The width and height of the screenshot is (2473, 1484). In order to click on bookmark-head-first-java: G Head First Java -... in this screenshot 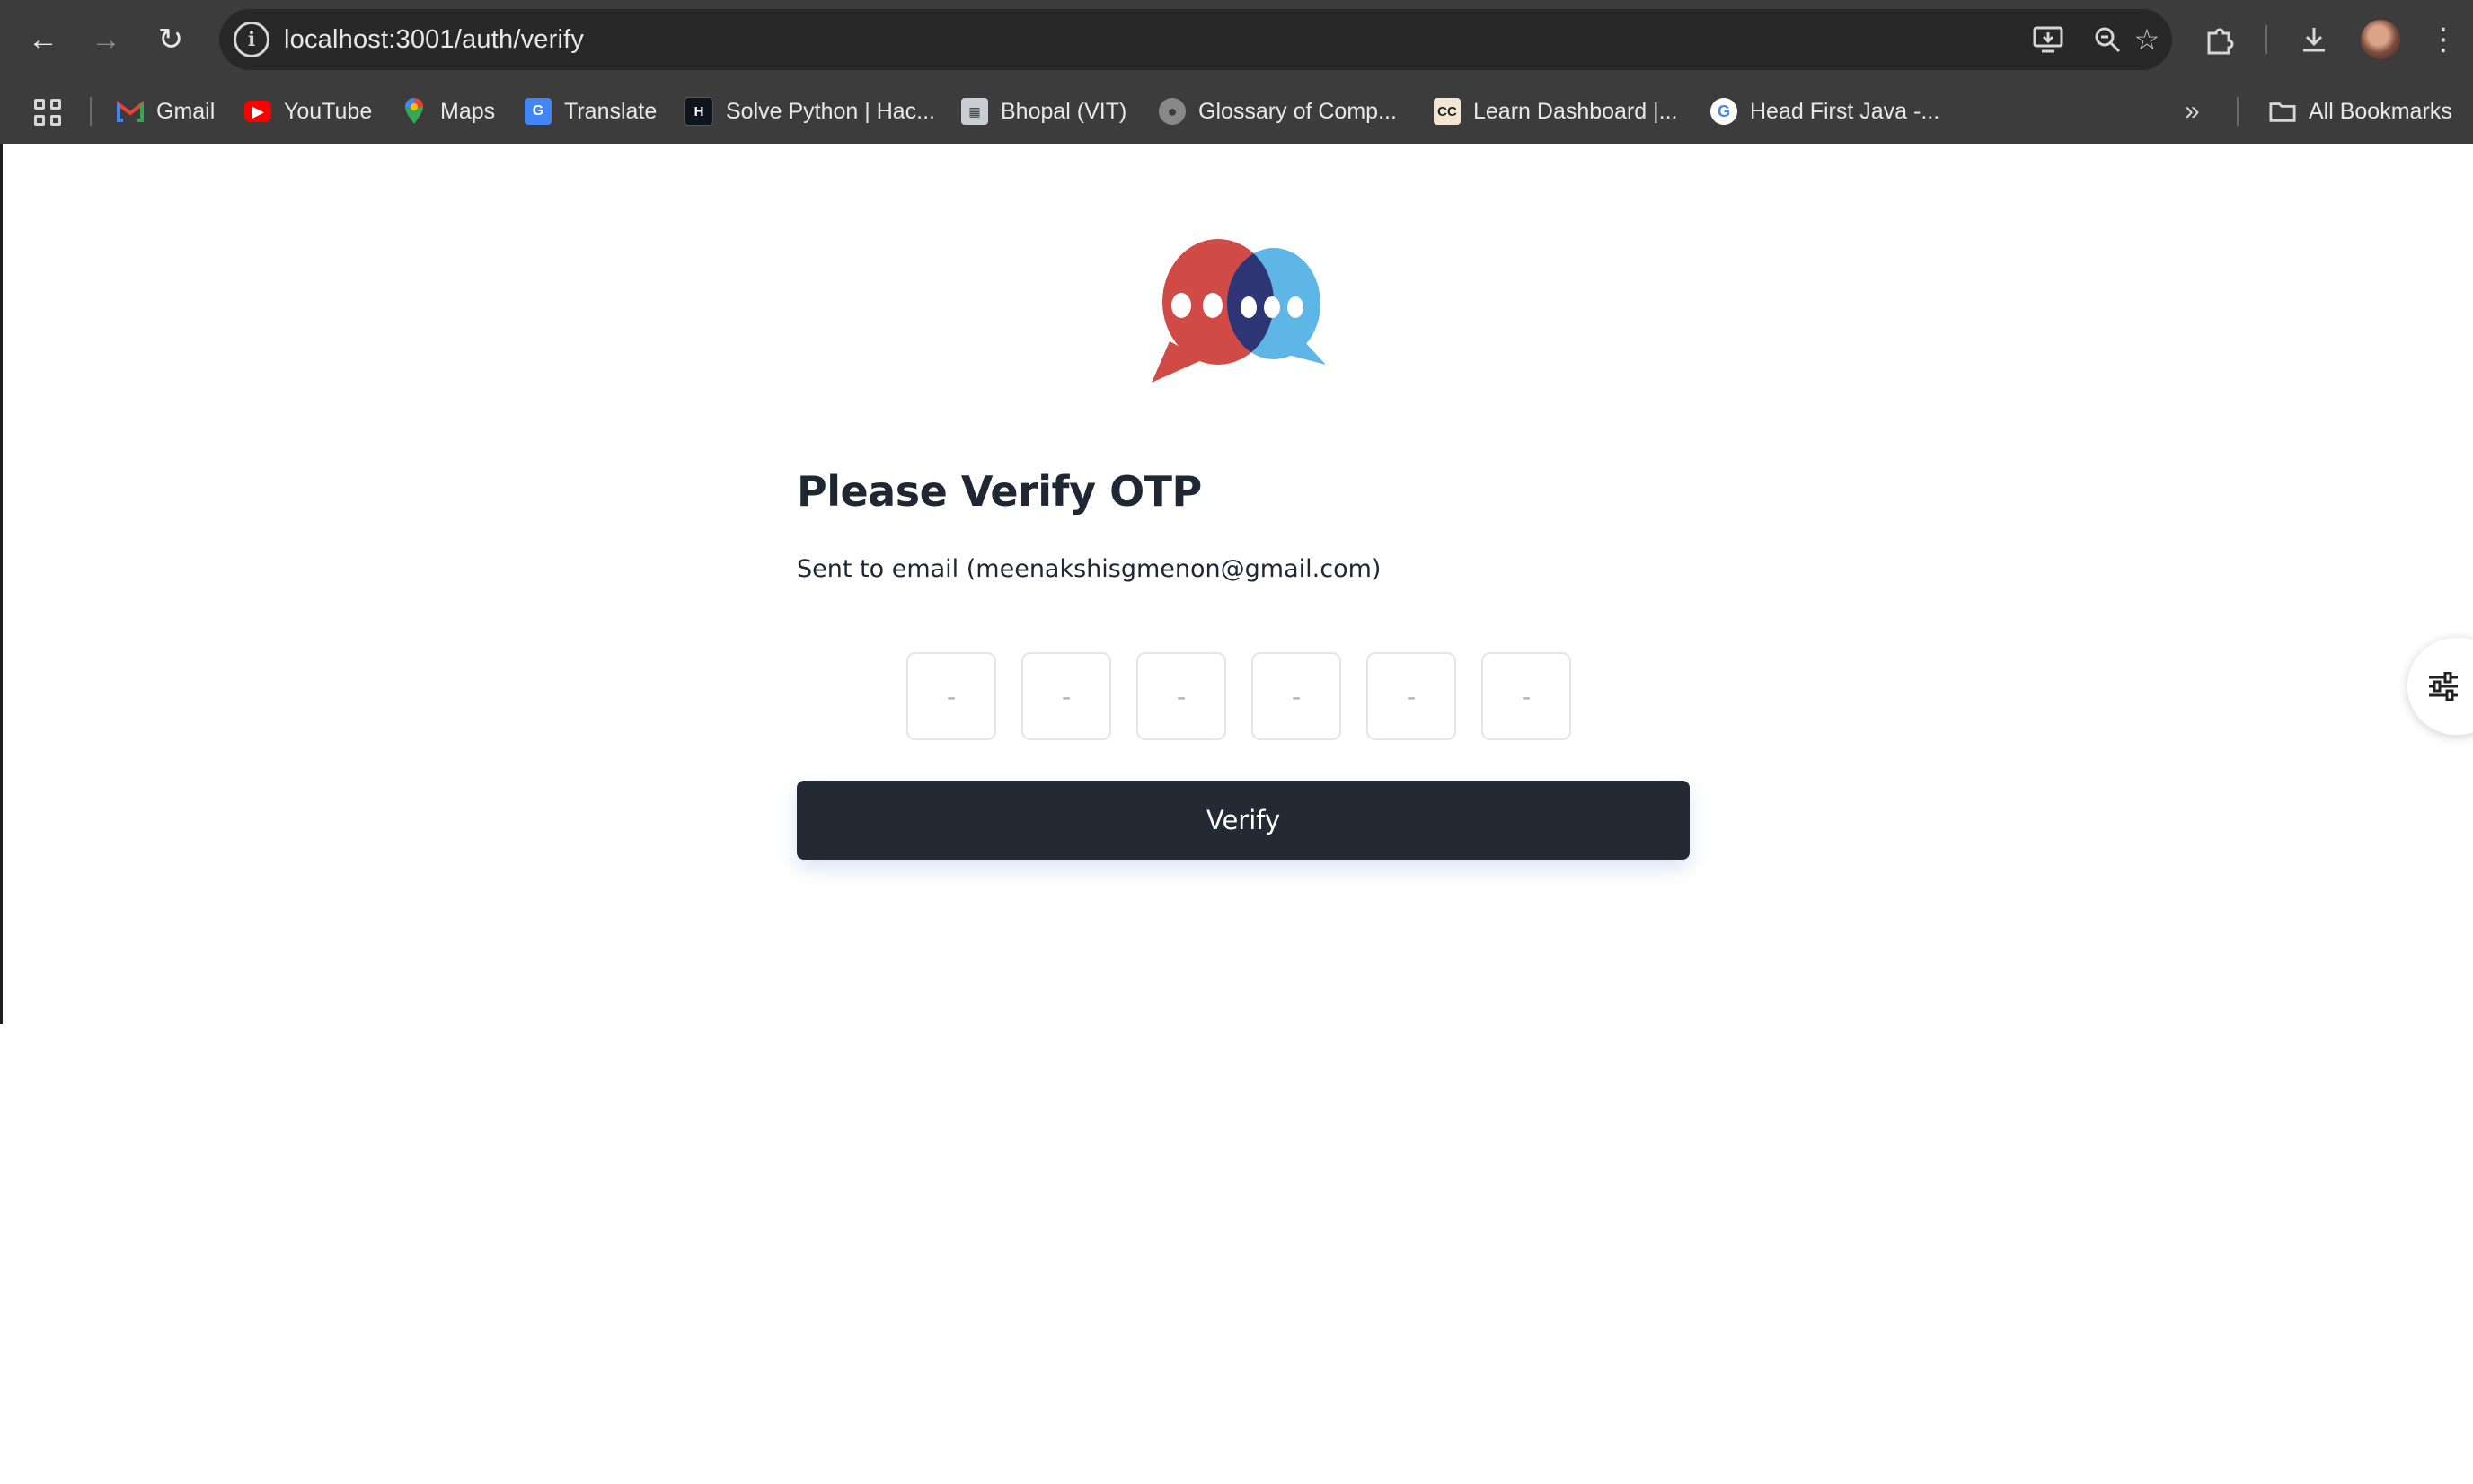, I will do `click(1824, 111)`.